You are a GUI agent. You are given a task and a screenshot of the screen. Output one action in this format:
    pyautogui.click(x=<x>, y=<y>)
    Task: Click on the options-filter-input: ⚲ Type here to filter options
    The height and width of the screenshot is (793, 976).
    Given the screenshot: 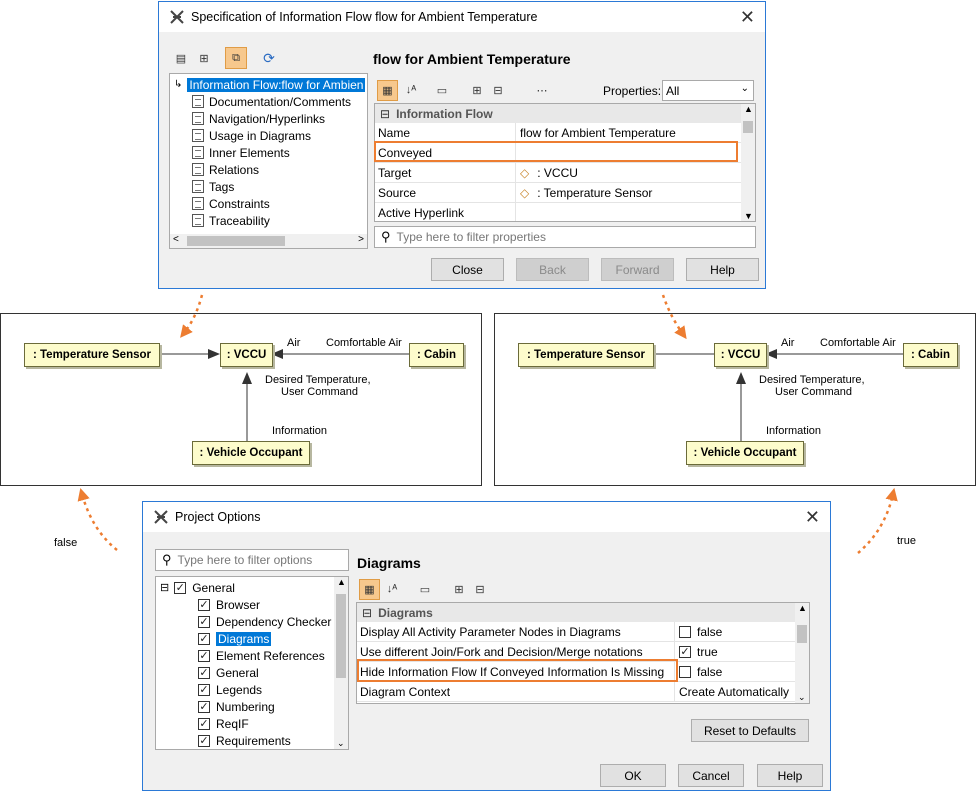 What is the action you would take?
    pyautogui.click(x=252, y=560)
    